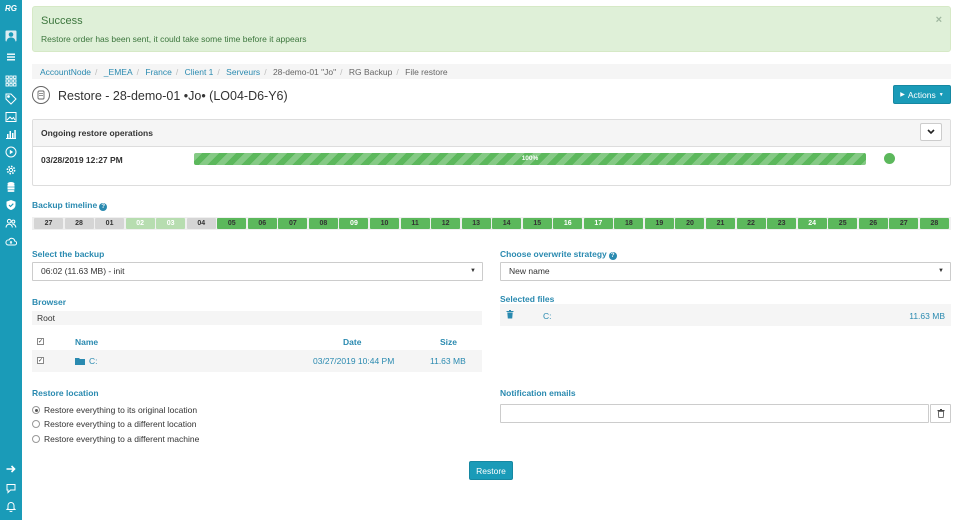 Image resolution: width=960 pixels, height=520 pixels. Describe the element at coordinates (11, 506) in the screenshot. I see `bell-icon` at that location.